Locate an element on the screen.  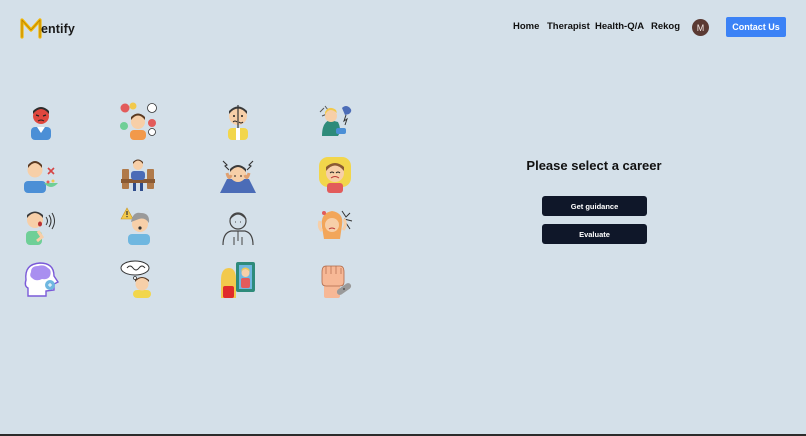
brain-head-icon is located at coordinates (41, 279).